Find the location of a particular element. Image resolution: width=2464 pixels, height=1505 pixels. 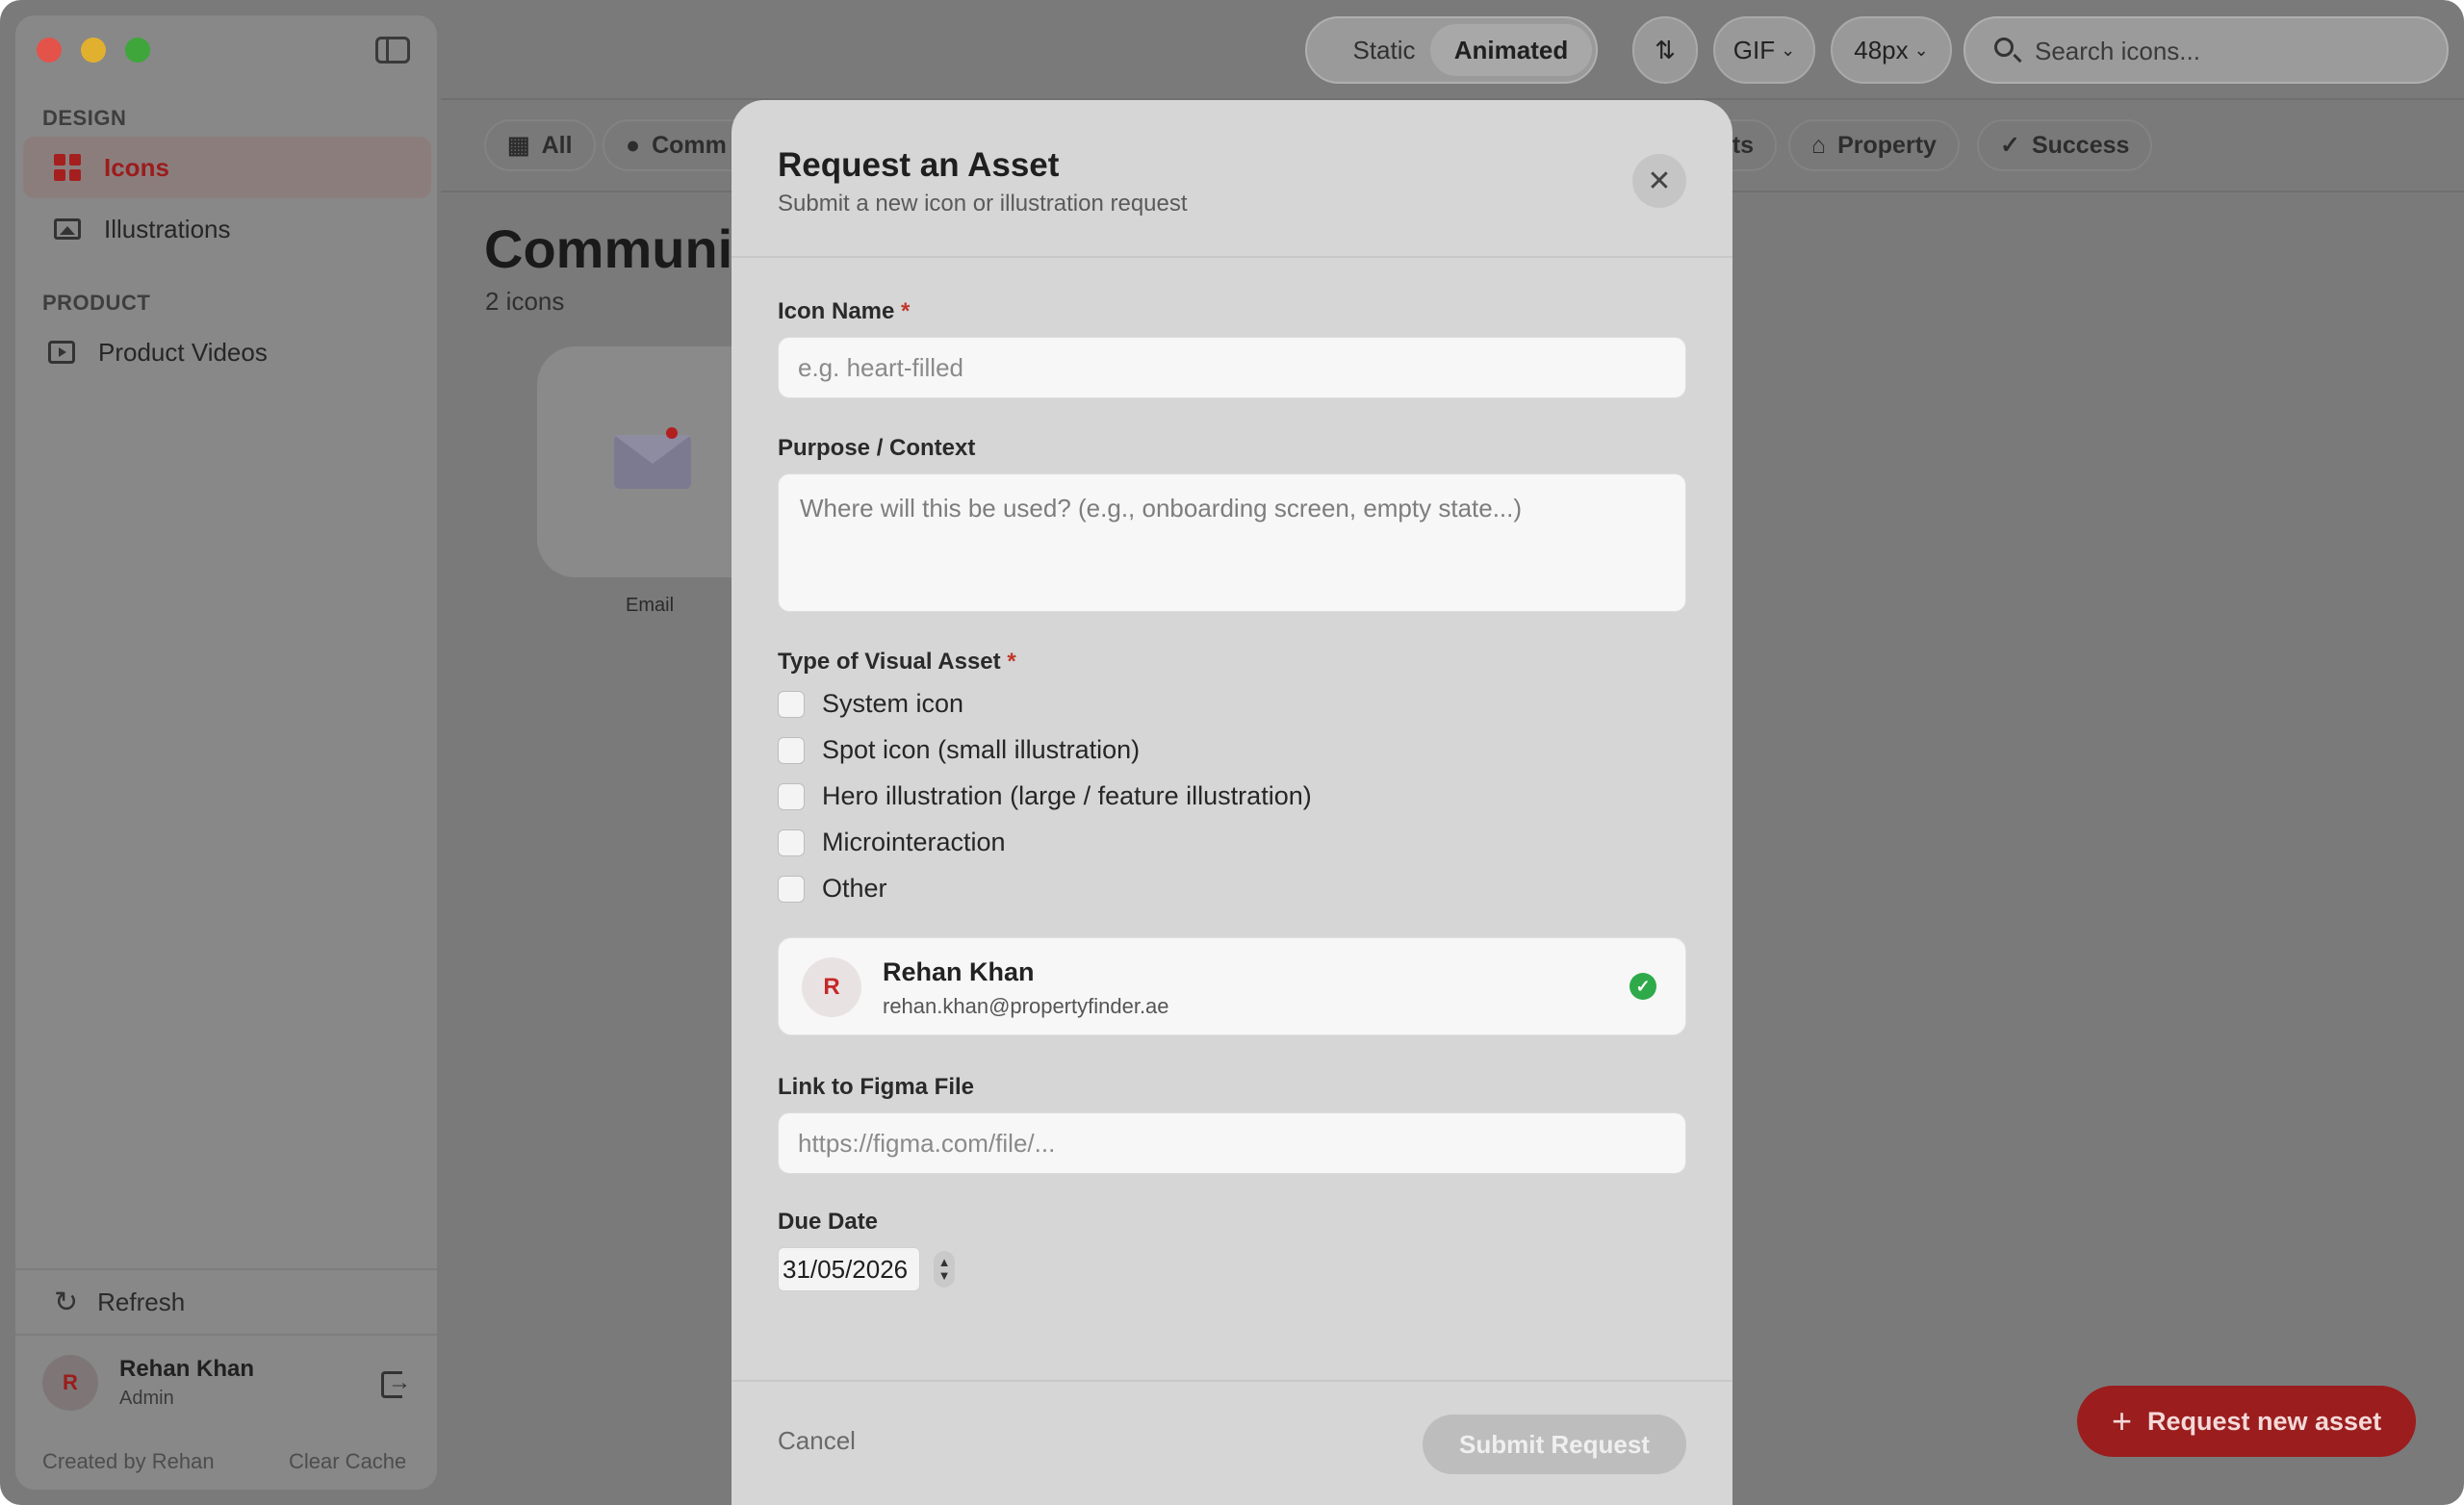

chat-icon: ● is located at coordinates (633, 145).